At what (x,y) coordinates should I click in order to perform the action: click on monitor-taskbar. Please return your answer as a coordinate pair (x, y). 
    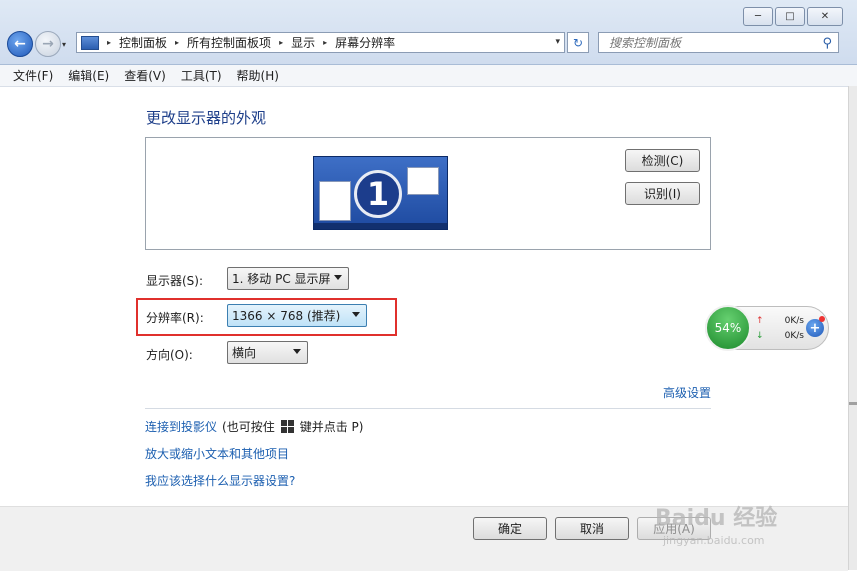
    Looking at the image, I should click on (380, 226).